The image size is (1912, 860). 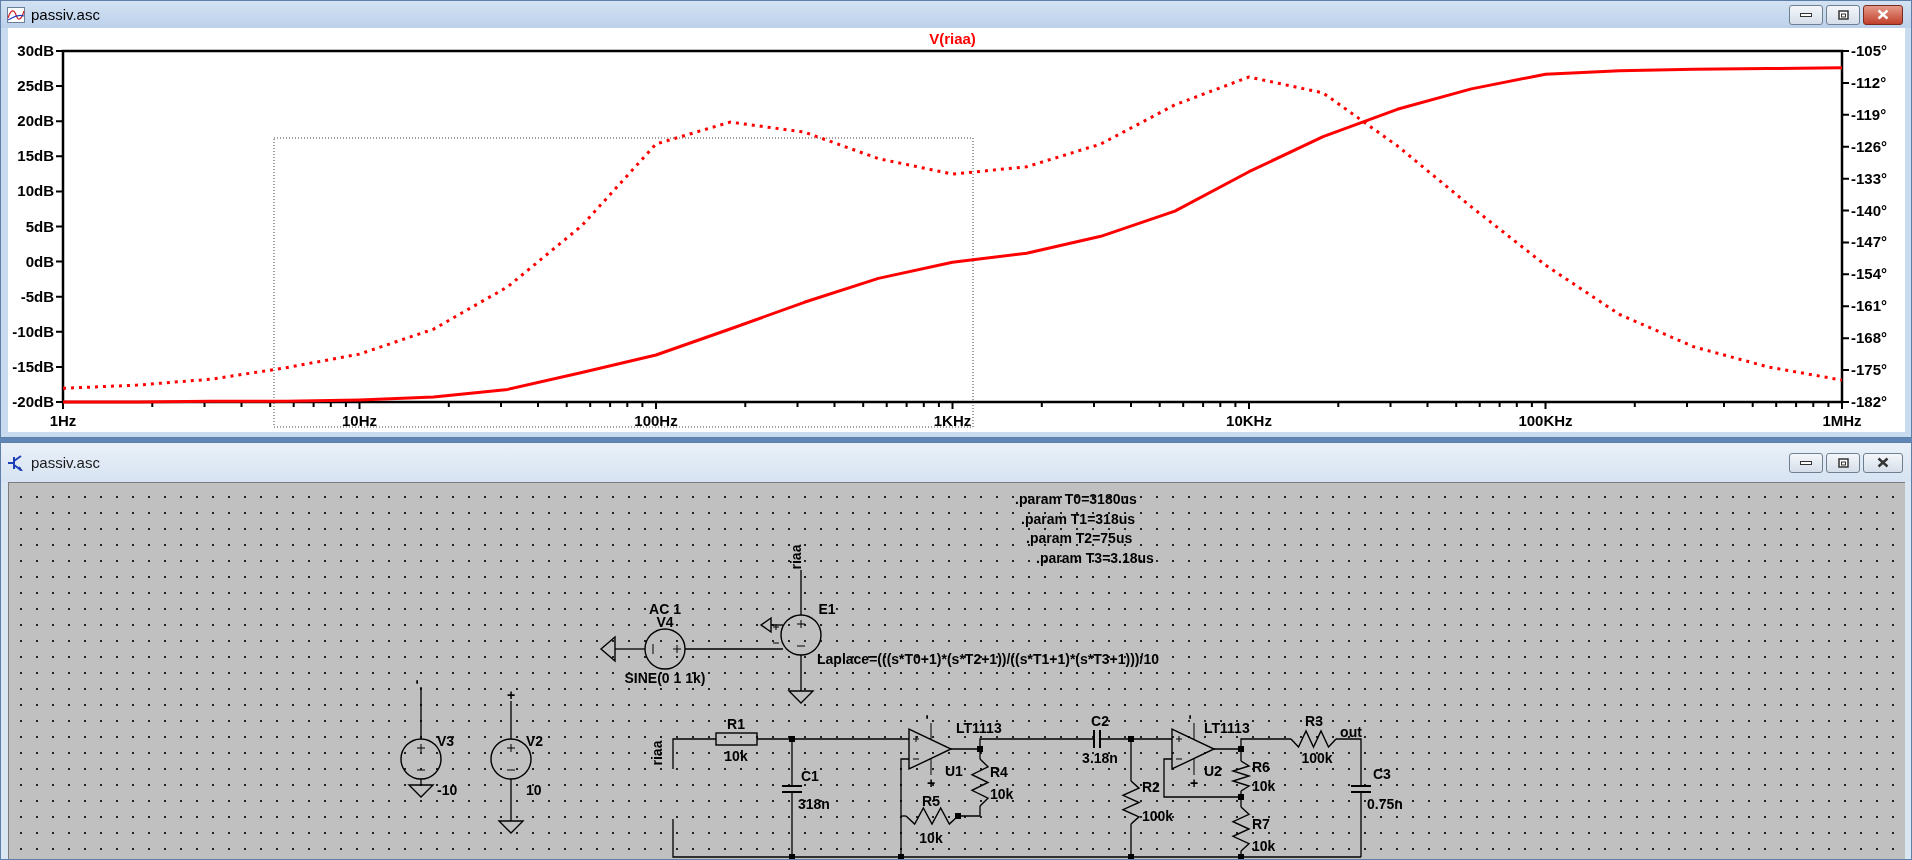 What do you see at coordinates (33, 401) in the screenshot?
I see `axis-tick-label: -20dB` at bounding box center [33, 401].